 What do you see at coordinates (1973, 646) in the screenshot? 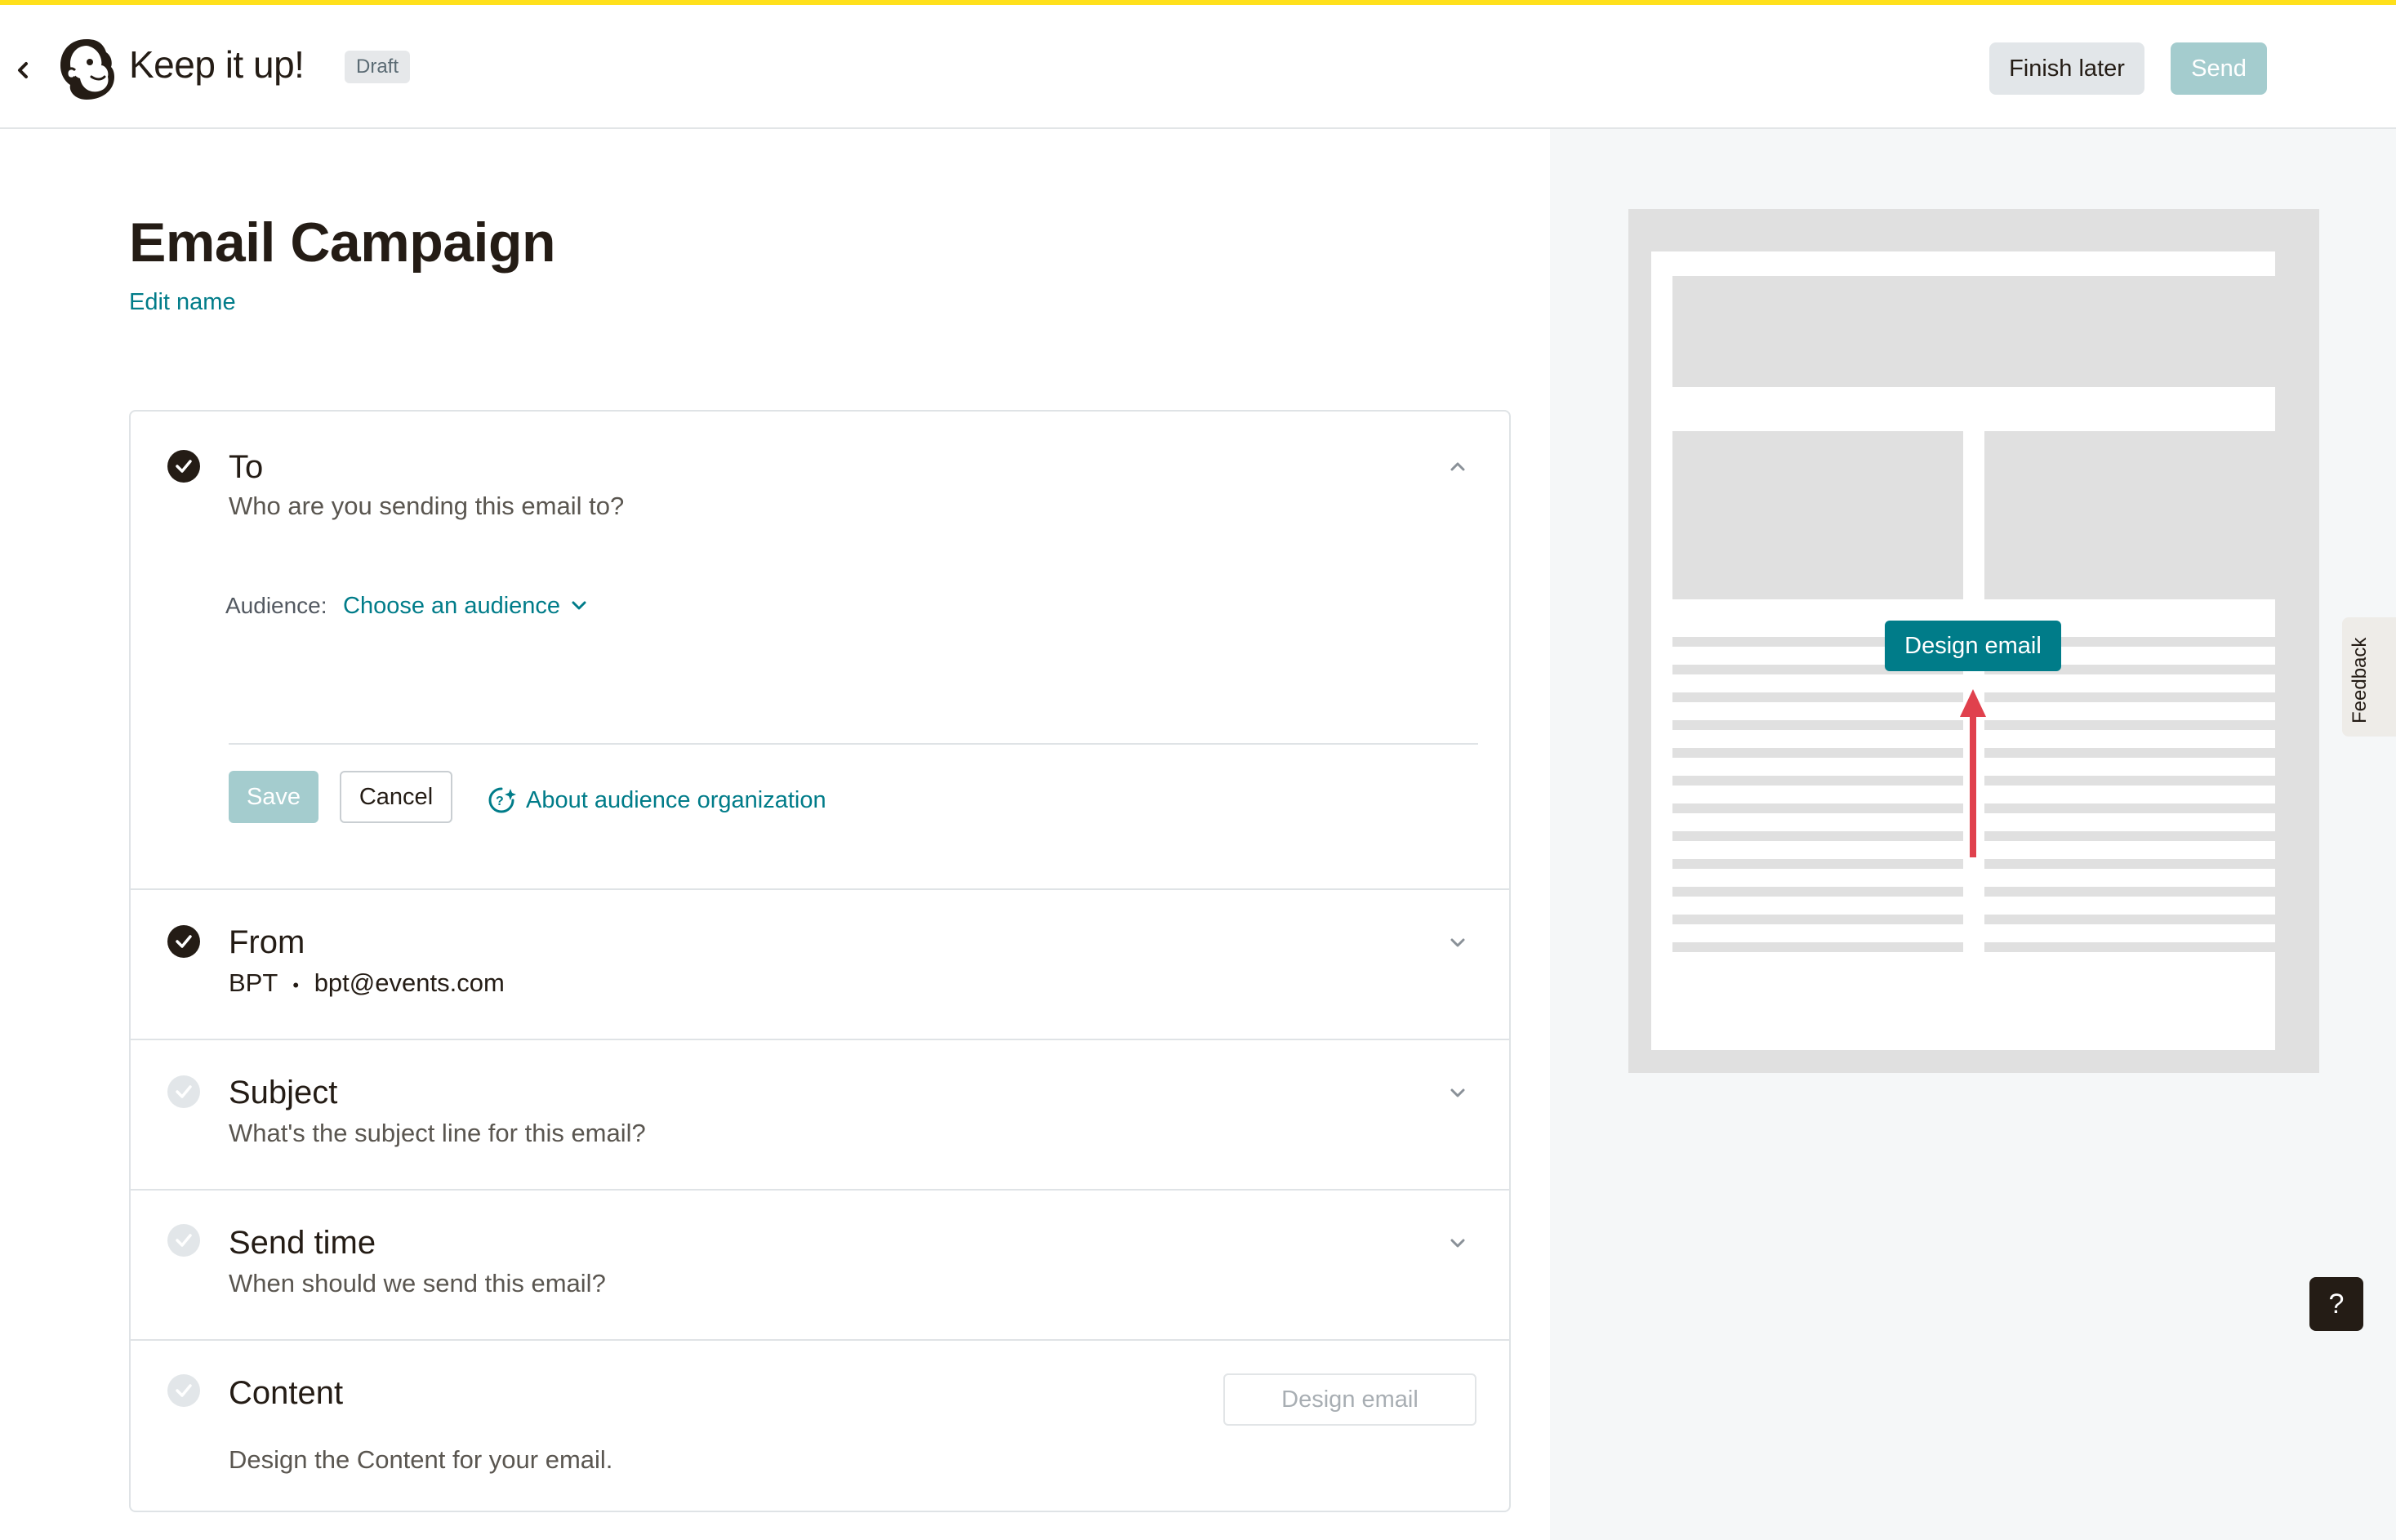
I see `preview-design-email-button: Design email` at bounding box center [1973, 646].